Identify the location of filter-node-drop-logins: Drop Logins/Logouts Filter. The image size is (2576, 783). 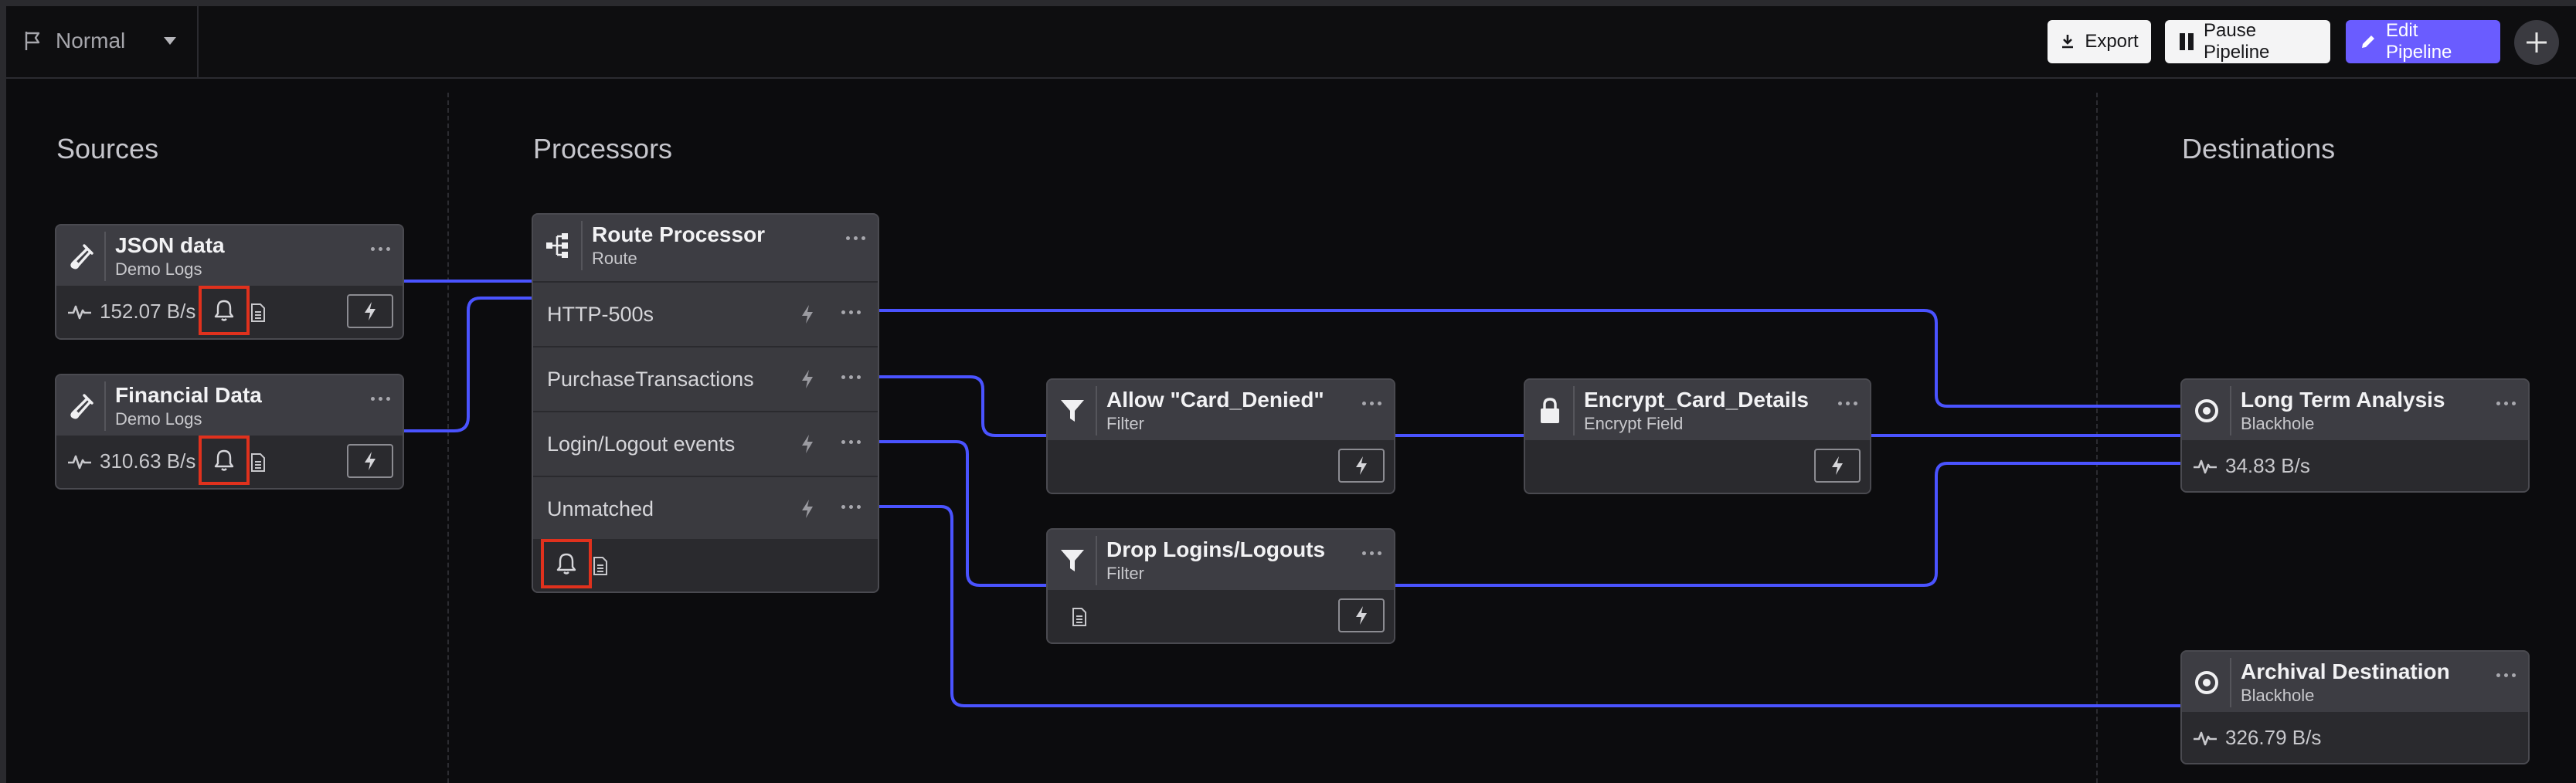
(1220, 586).